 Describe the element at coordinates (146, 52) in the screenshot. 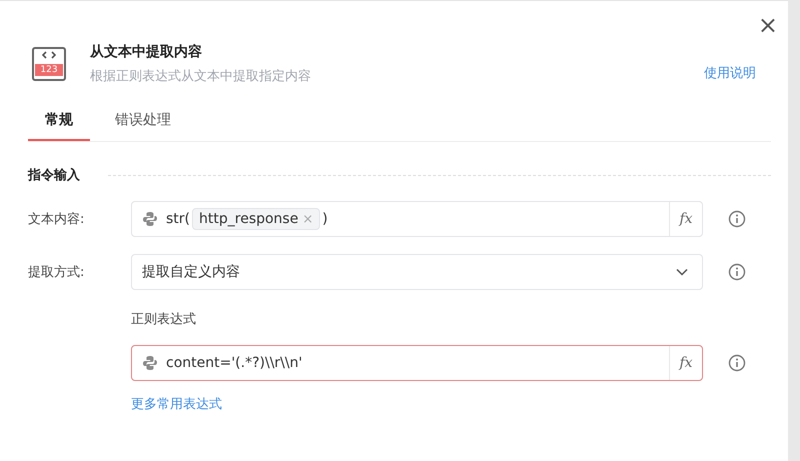

I see `dialog-title: 从文本中提取内容` at that location.